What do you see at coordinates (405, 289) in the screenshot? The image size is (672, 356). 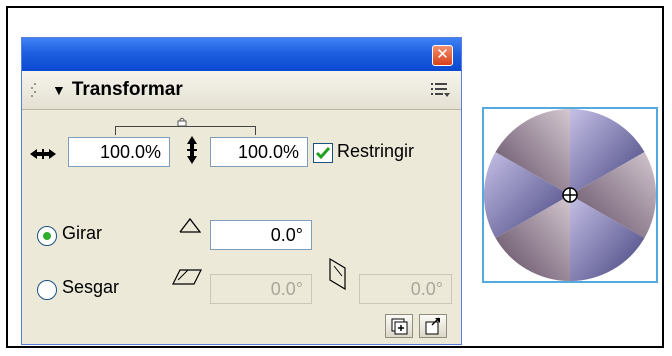 I see `skew-vertical-field: 0.0°` at bounding box center [405, 289].